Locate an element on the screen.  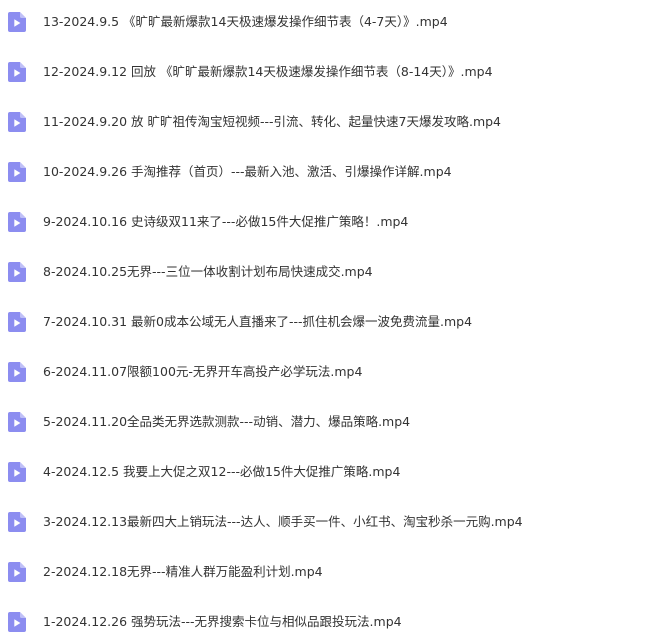
file-item: 5-2024.11.20全品类无界选款测款---动销、潜力、爆品策略.mp4 is located at coordinates (331, 422).